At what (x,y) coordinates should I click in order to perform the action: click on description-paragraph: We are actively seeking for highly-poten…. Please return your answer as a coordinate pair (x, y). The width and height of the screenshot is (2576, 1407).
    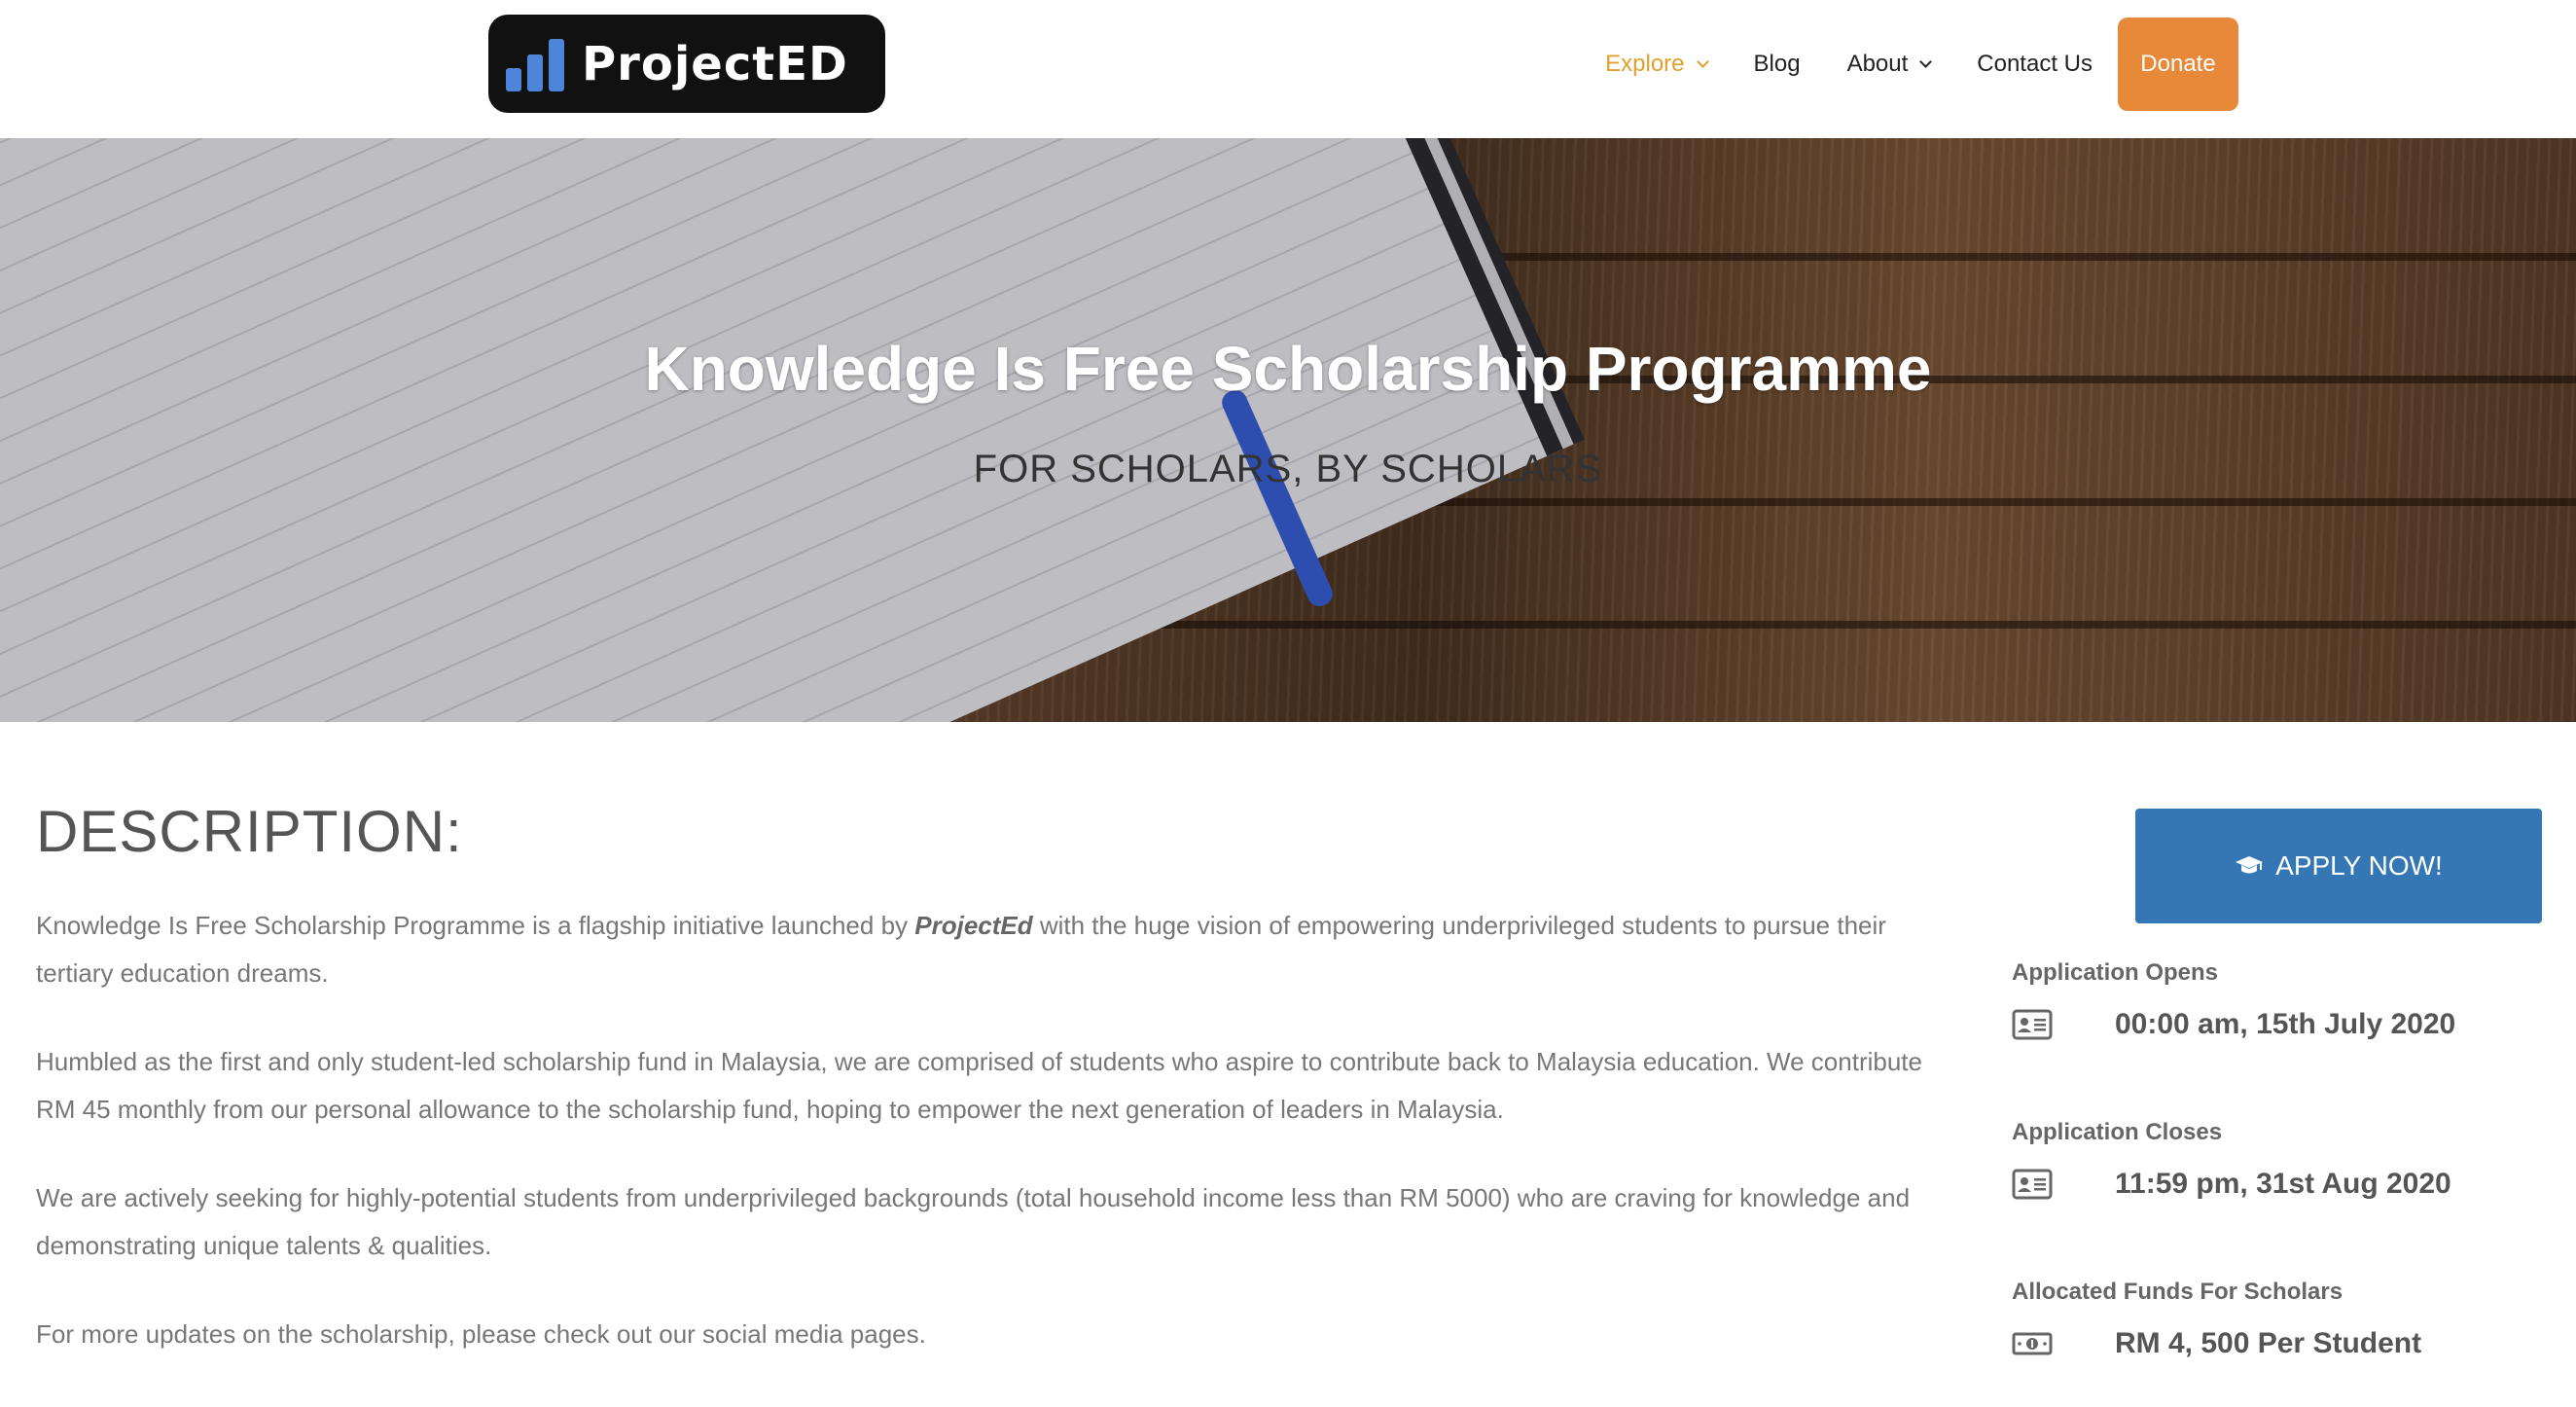
    Looking at the image, I should click on (973, 1221).